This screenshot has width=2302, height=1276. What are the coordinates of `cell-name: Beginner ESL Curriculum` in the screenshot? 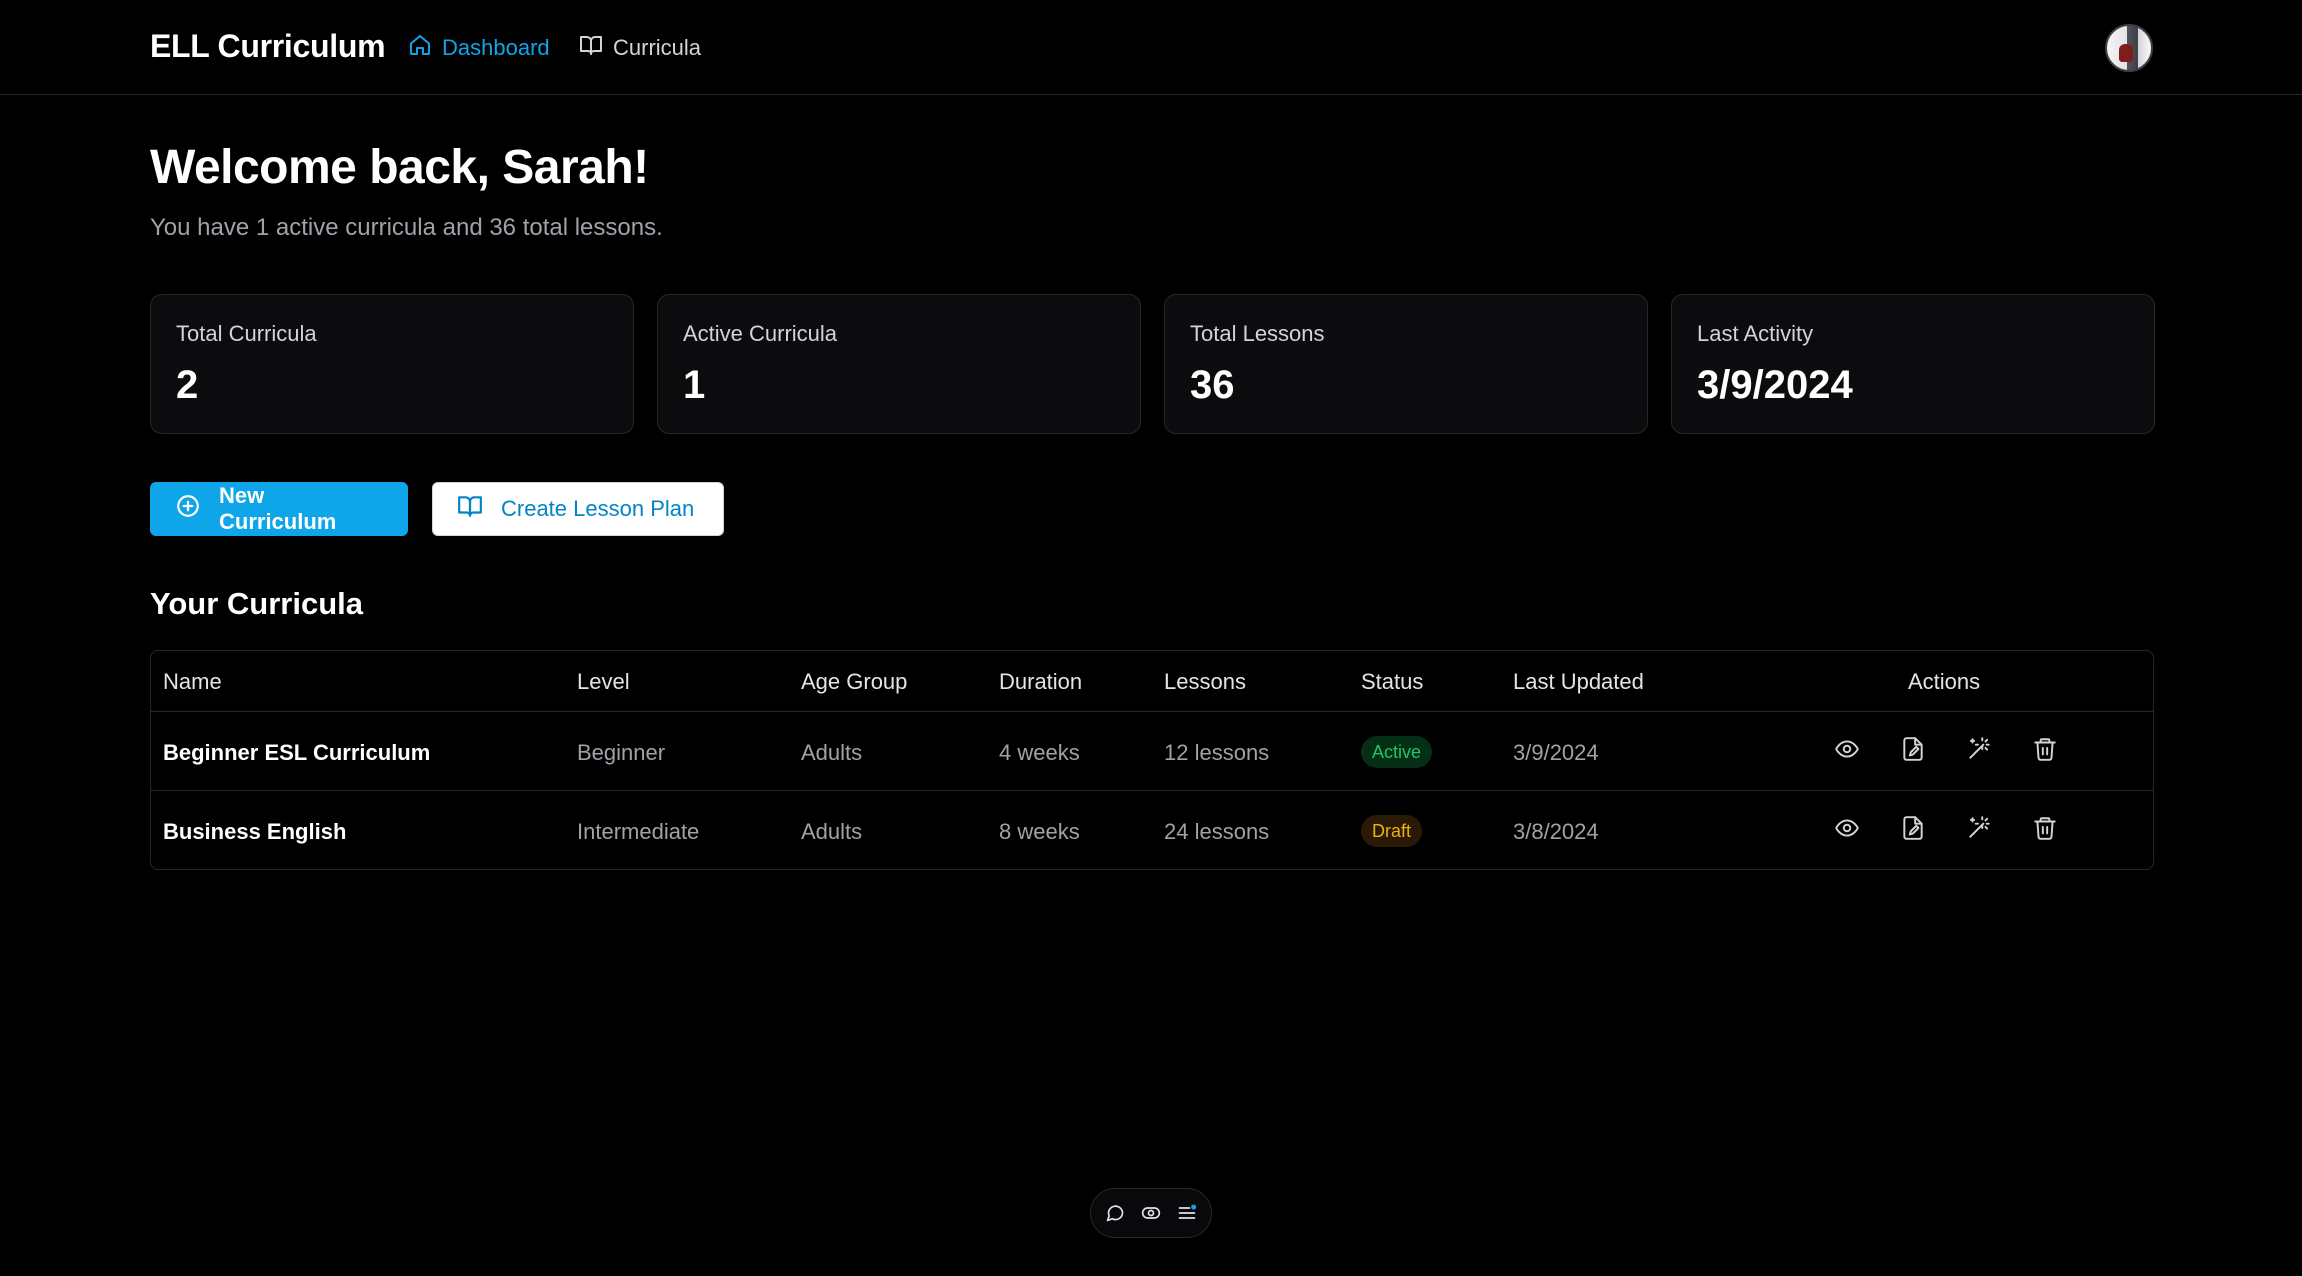 It's located at (296, 753).